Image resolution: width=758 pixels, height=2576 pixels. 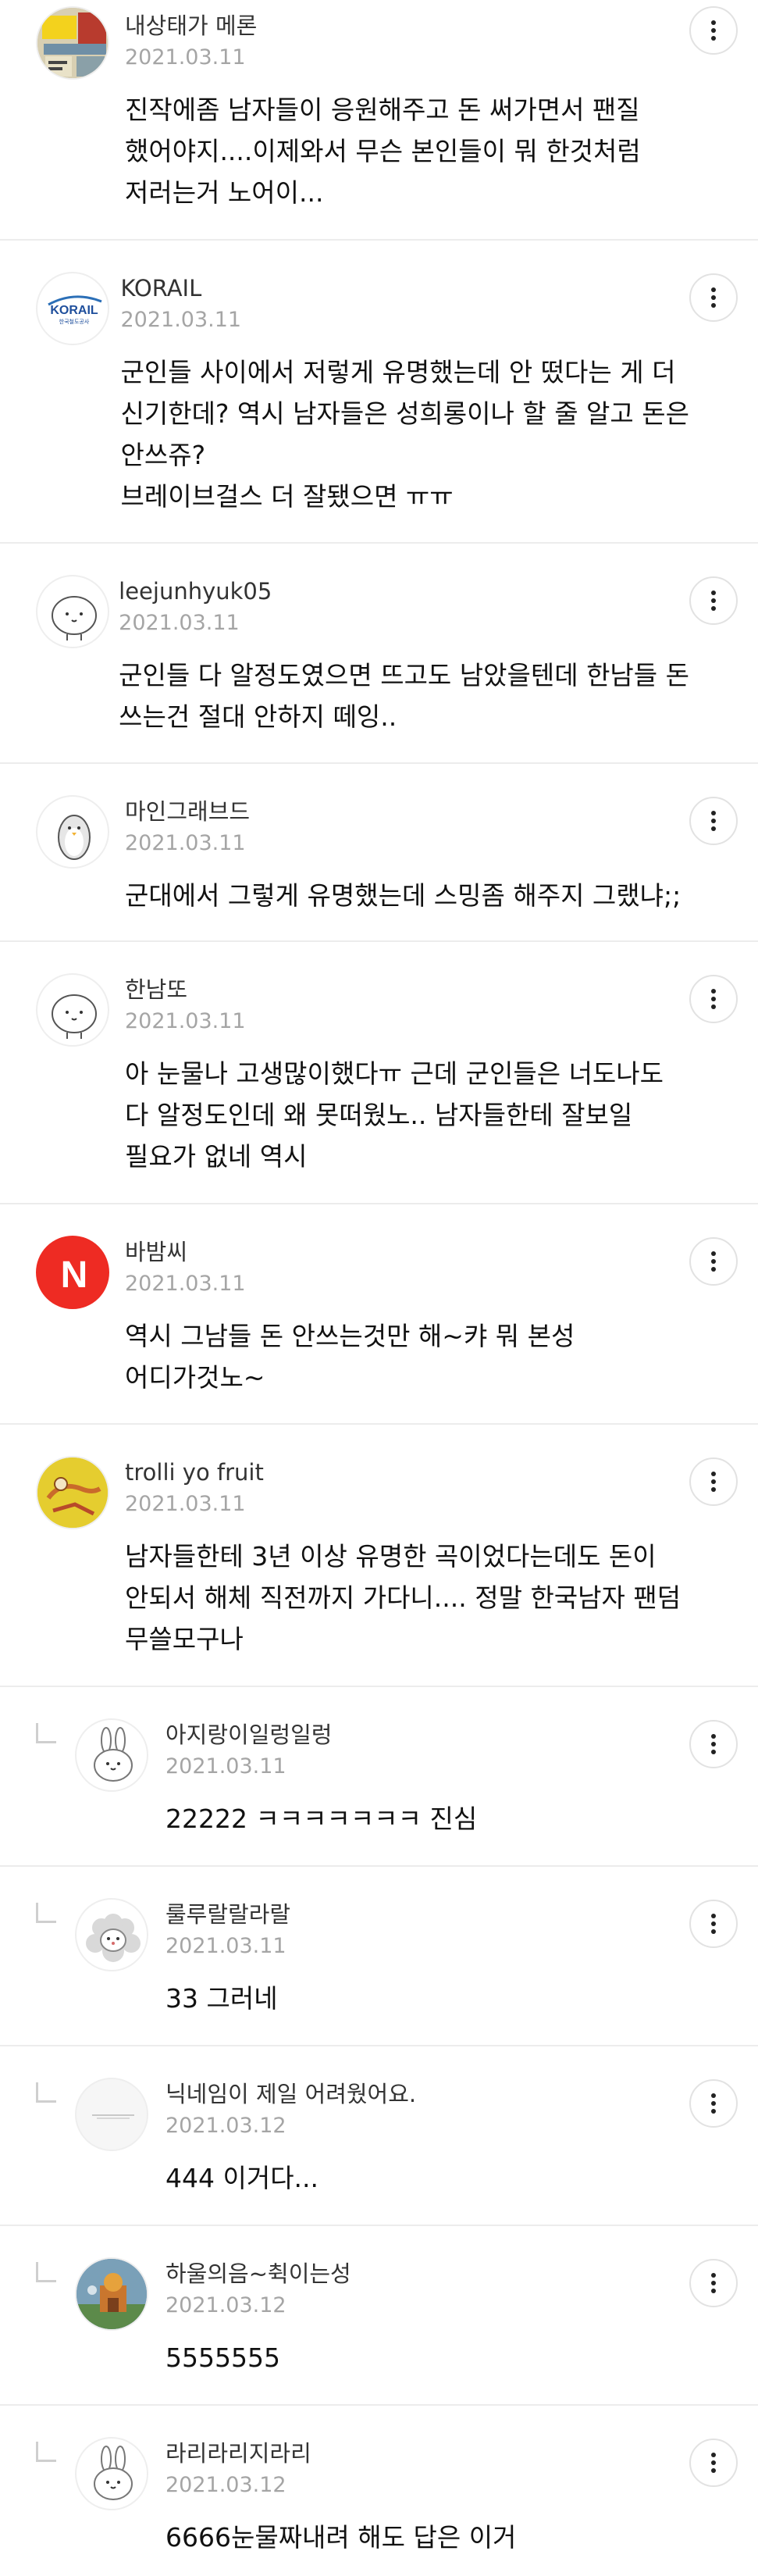 What do you see at coordinates (427, 2274) in the screenshot?
I see `author-name: 하울의음~췩이는성` at bounding box center [427, 2274].